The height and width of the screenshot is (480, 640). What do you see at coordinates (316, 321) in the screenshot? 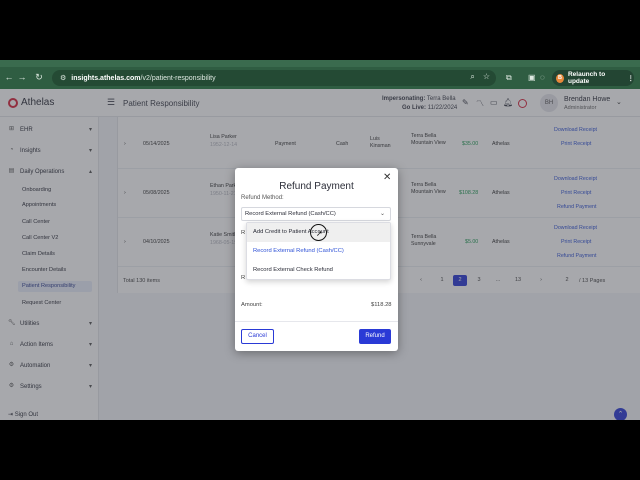
I see `modal-divider` at bounding box center [316, 321].